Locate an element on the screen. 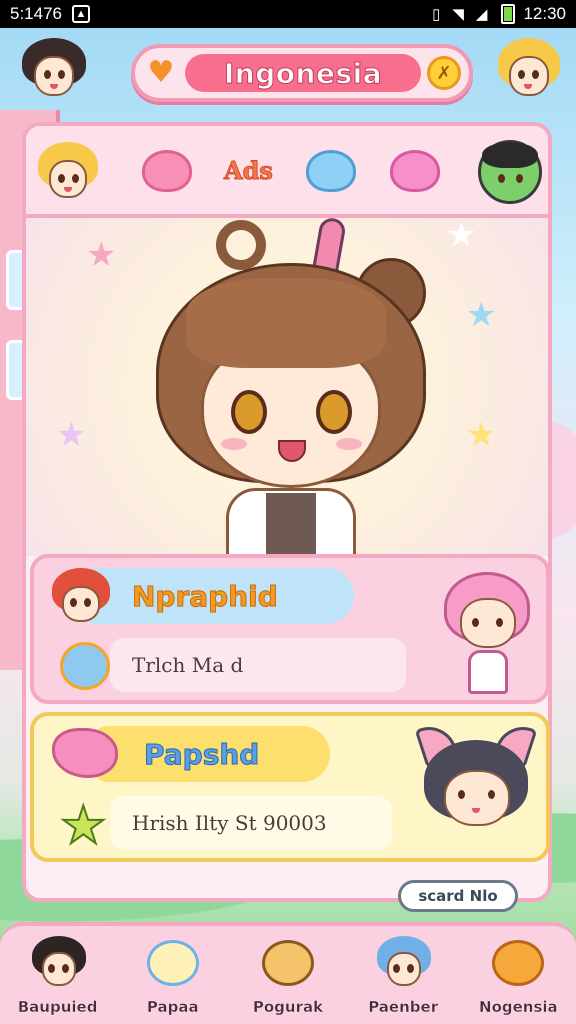 The image size is (576, 1024). notification-icon: ▲ is located at coordinates (81, 14).